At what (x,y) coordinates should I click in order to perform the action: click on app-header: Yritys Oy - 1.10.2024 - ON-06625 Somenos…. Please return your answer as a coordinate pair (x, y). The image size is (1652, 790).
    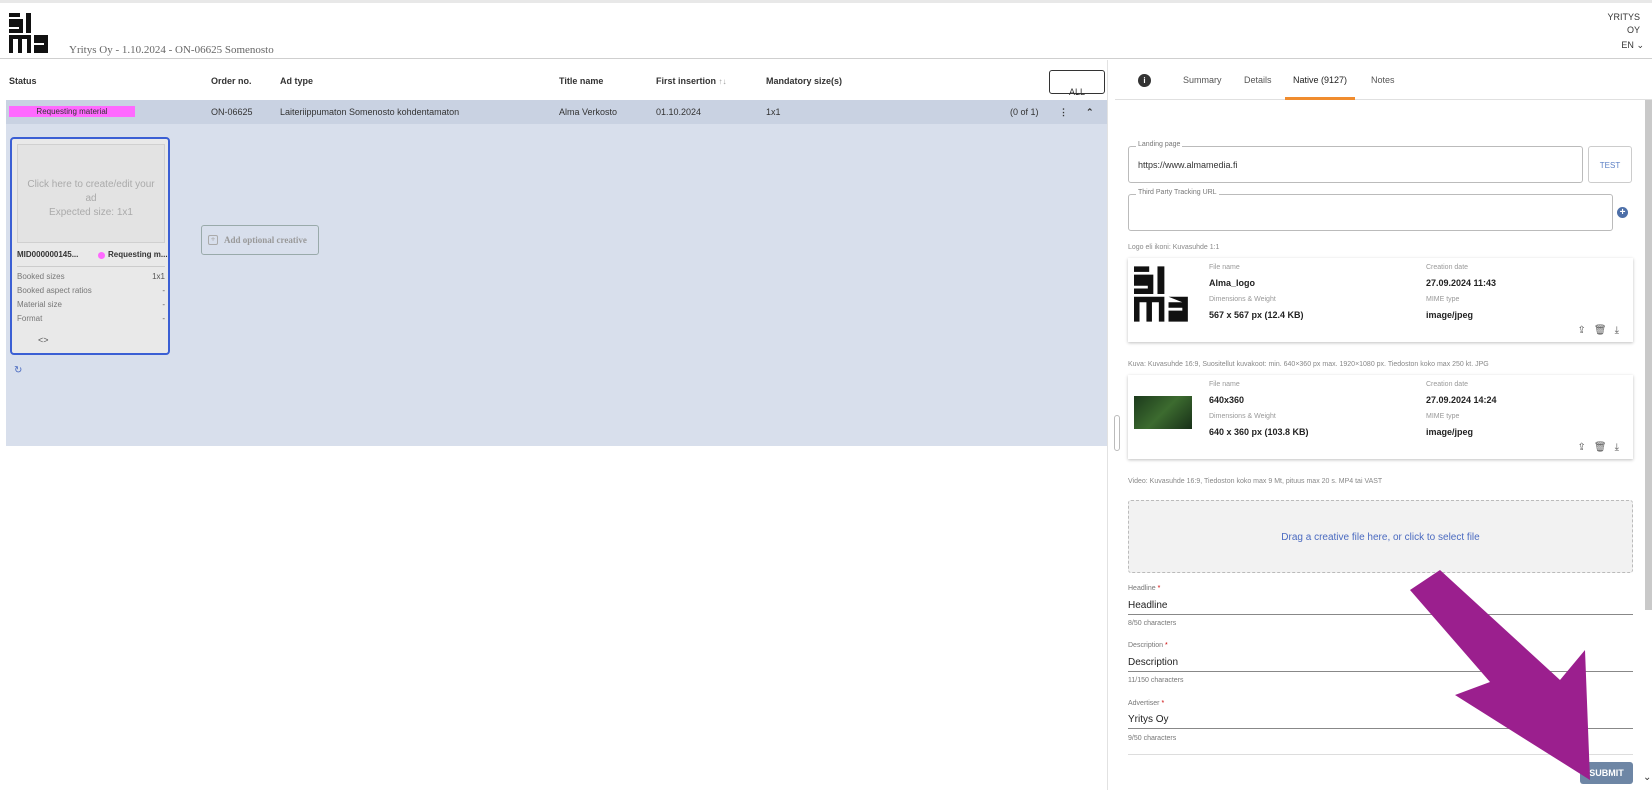
    Looking at the image, I should click on (826, 29).